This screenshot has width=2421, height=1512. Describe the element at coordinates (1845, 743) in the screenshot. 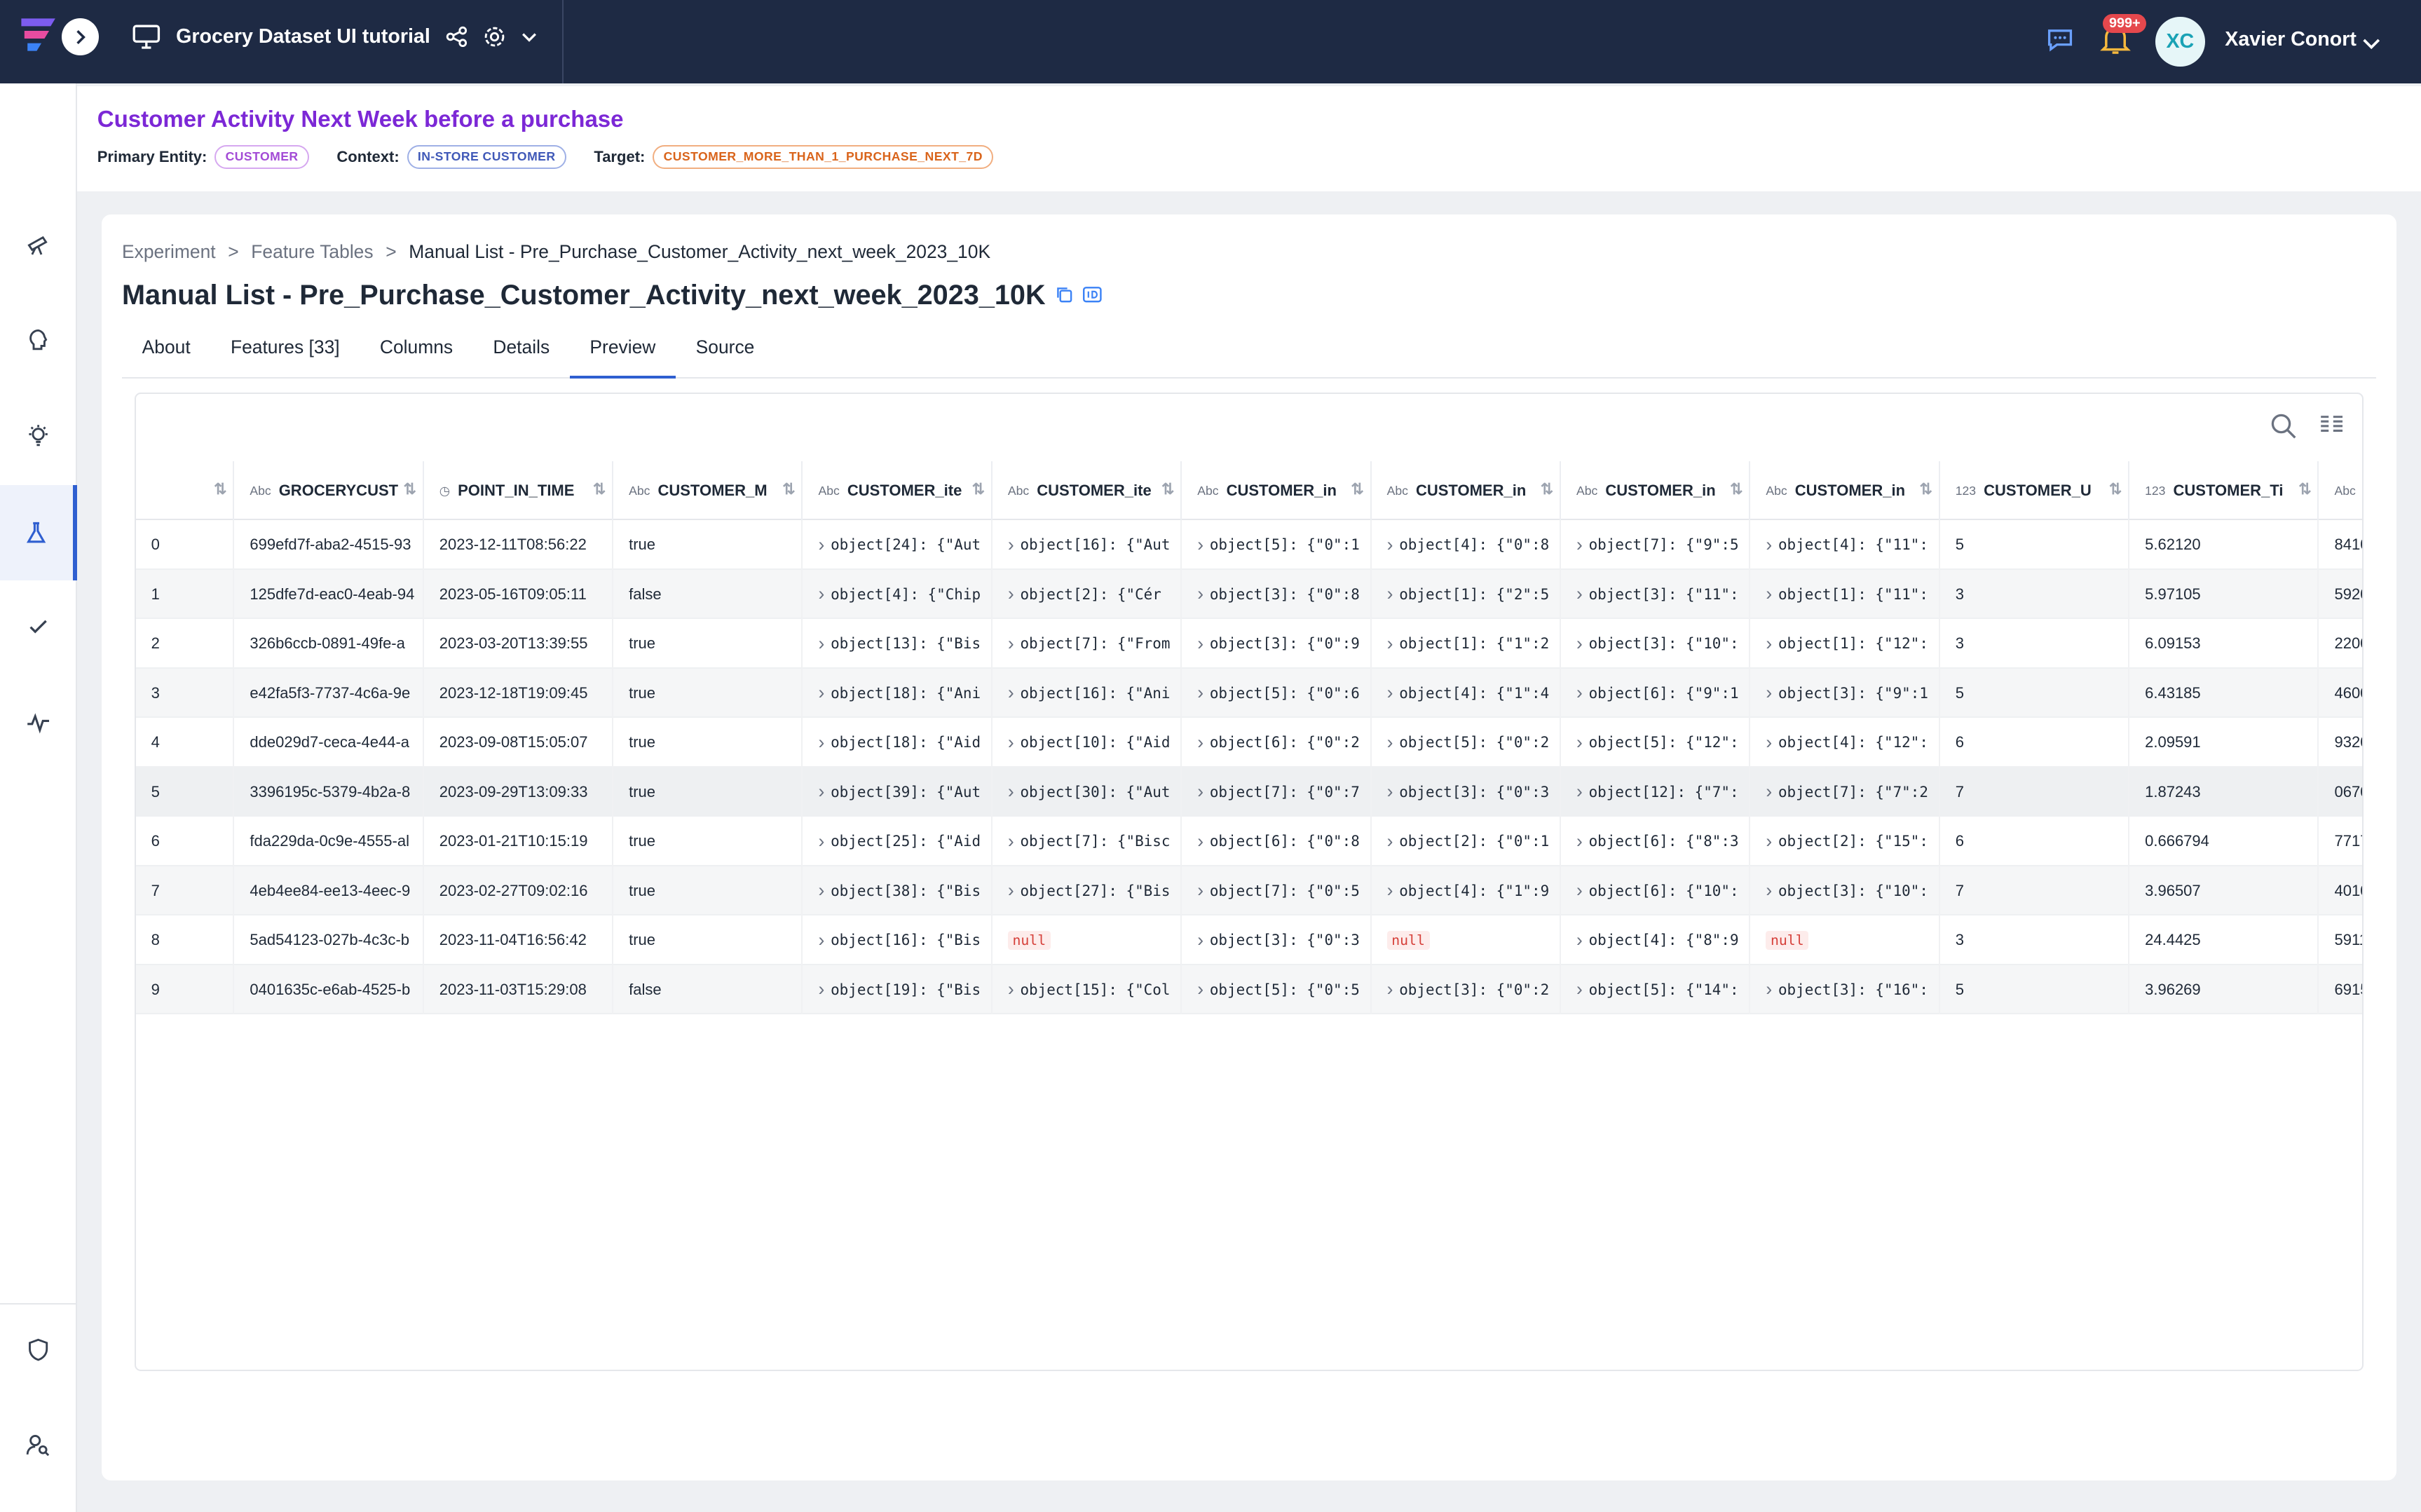

I see `table-cell: object[4]: {"12":` at that location.